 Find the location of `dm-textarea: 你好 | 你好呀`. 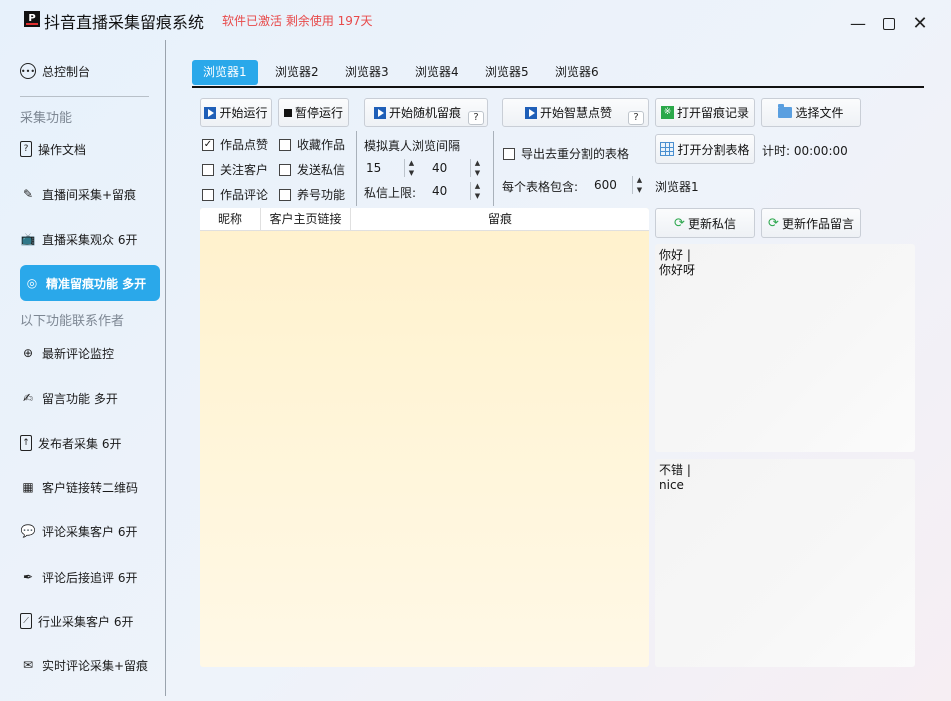

dm-textarea: 你好 | 你好呀 is located at coordinates (785, 348).